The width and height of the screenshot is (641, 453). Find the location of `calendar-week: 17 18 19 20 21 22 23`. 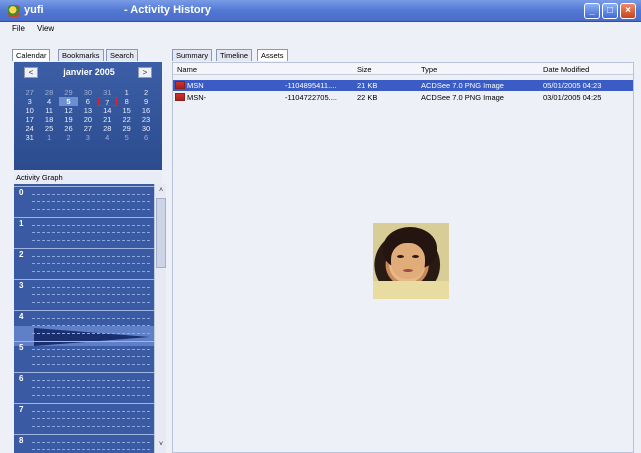

calendar-week: 17 18 19 20 21 22 23 is located at coordinates (88, 119).